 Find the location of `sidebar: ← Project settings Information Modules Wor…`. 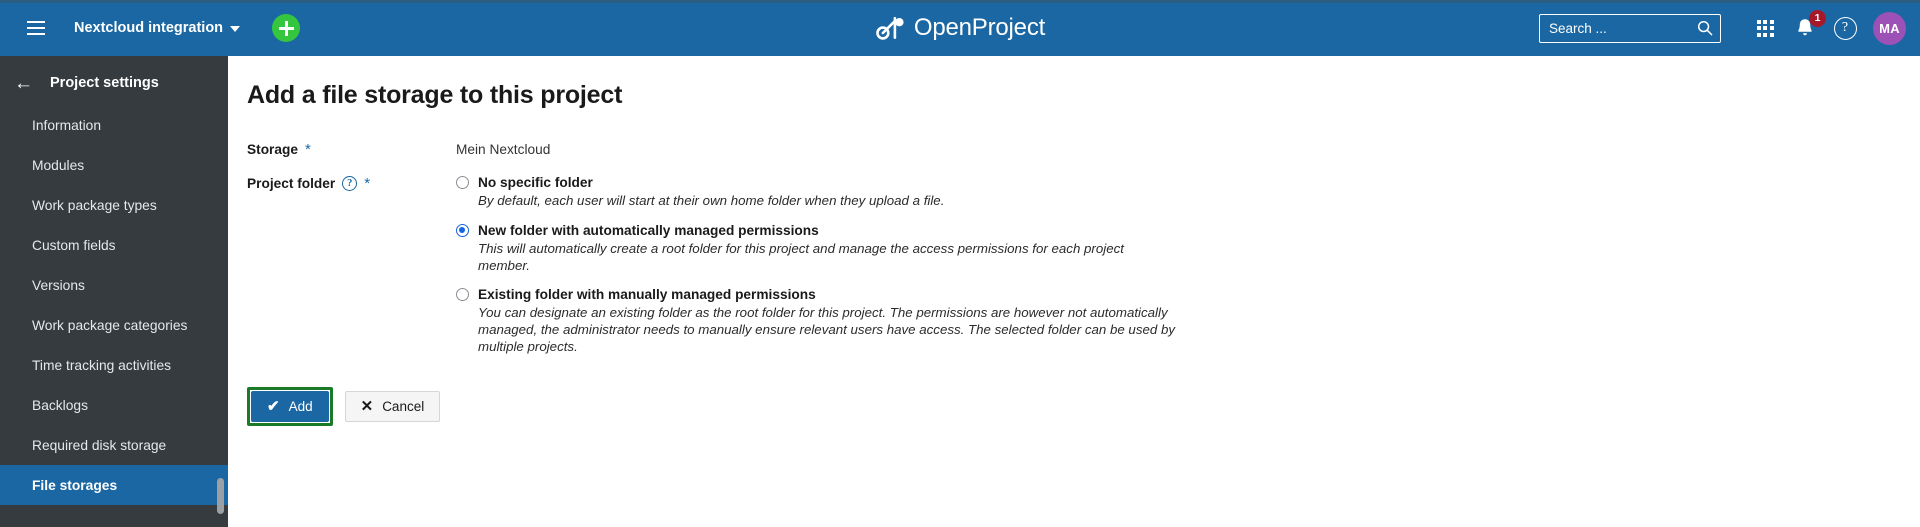

sidebar: ← Project settings Information Modules Wor… is located at coordinates (114, 291).